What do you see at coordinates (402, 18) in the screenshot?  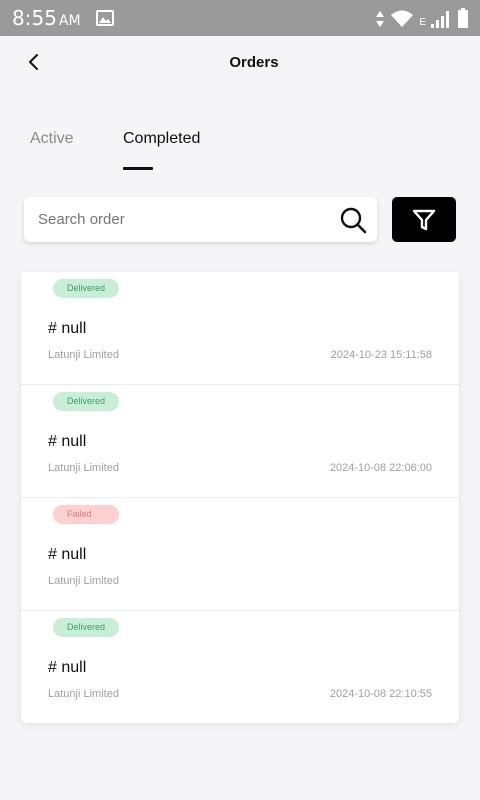 I see `wifi-icon` at bounding box center [402, 18].